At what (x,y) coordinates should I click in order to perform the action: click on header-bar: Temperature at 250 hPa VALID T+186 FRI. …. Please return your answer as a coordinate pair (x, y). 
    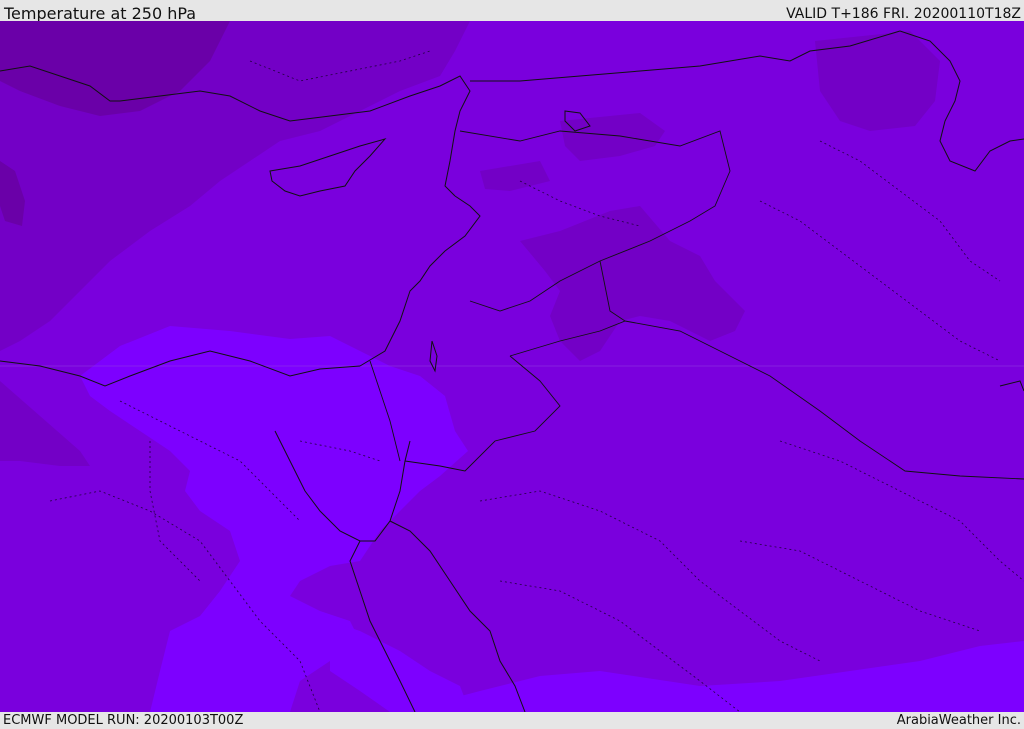
    Looking at the image, I should click on (512, 11).